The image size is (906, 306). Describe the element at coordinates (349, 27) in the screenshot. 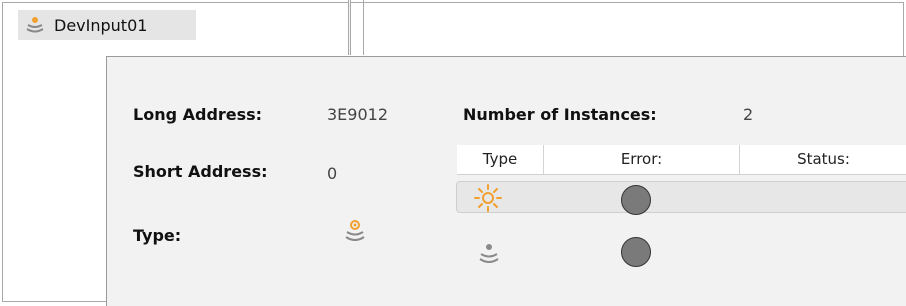

I see `pane-splitter` at that location.